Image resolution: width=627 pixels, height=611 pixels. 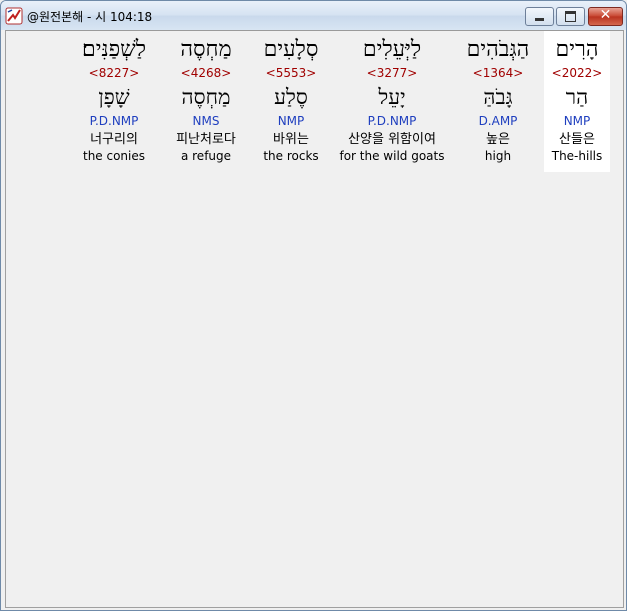 What do you see at coordinates (291, 156) in the screenshot?
I see `english-gloss: the rocks` at bounding box center [291, 156].